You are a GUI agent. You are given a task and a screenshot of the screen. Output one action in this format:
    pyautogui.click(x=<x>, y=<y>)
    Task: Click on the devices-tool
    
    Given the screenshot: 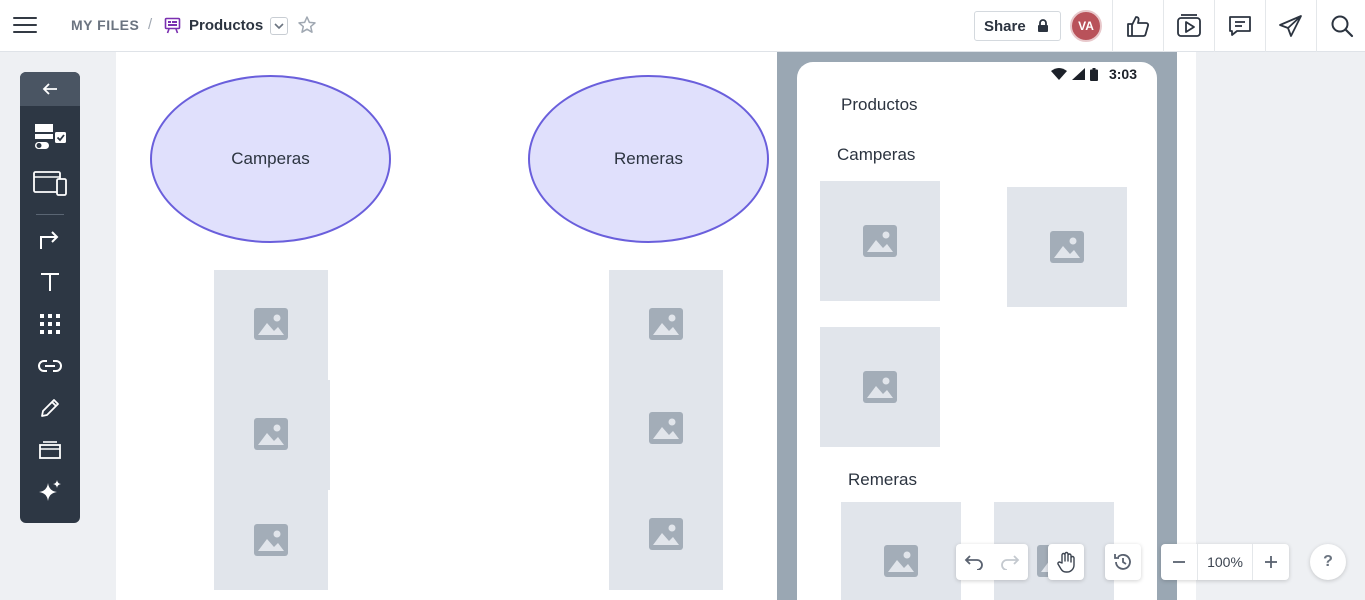 What is the action you would take?
    pyautogui.click(x=50, y=183)
    